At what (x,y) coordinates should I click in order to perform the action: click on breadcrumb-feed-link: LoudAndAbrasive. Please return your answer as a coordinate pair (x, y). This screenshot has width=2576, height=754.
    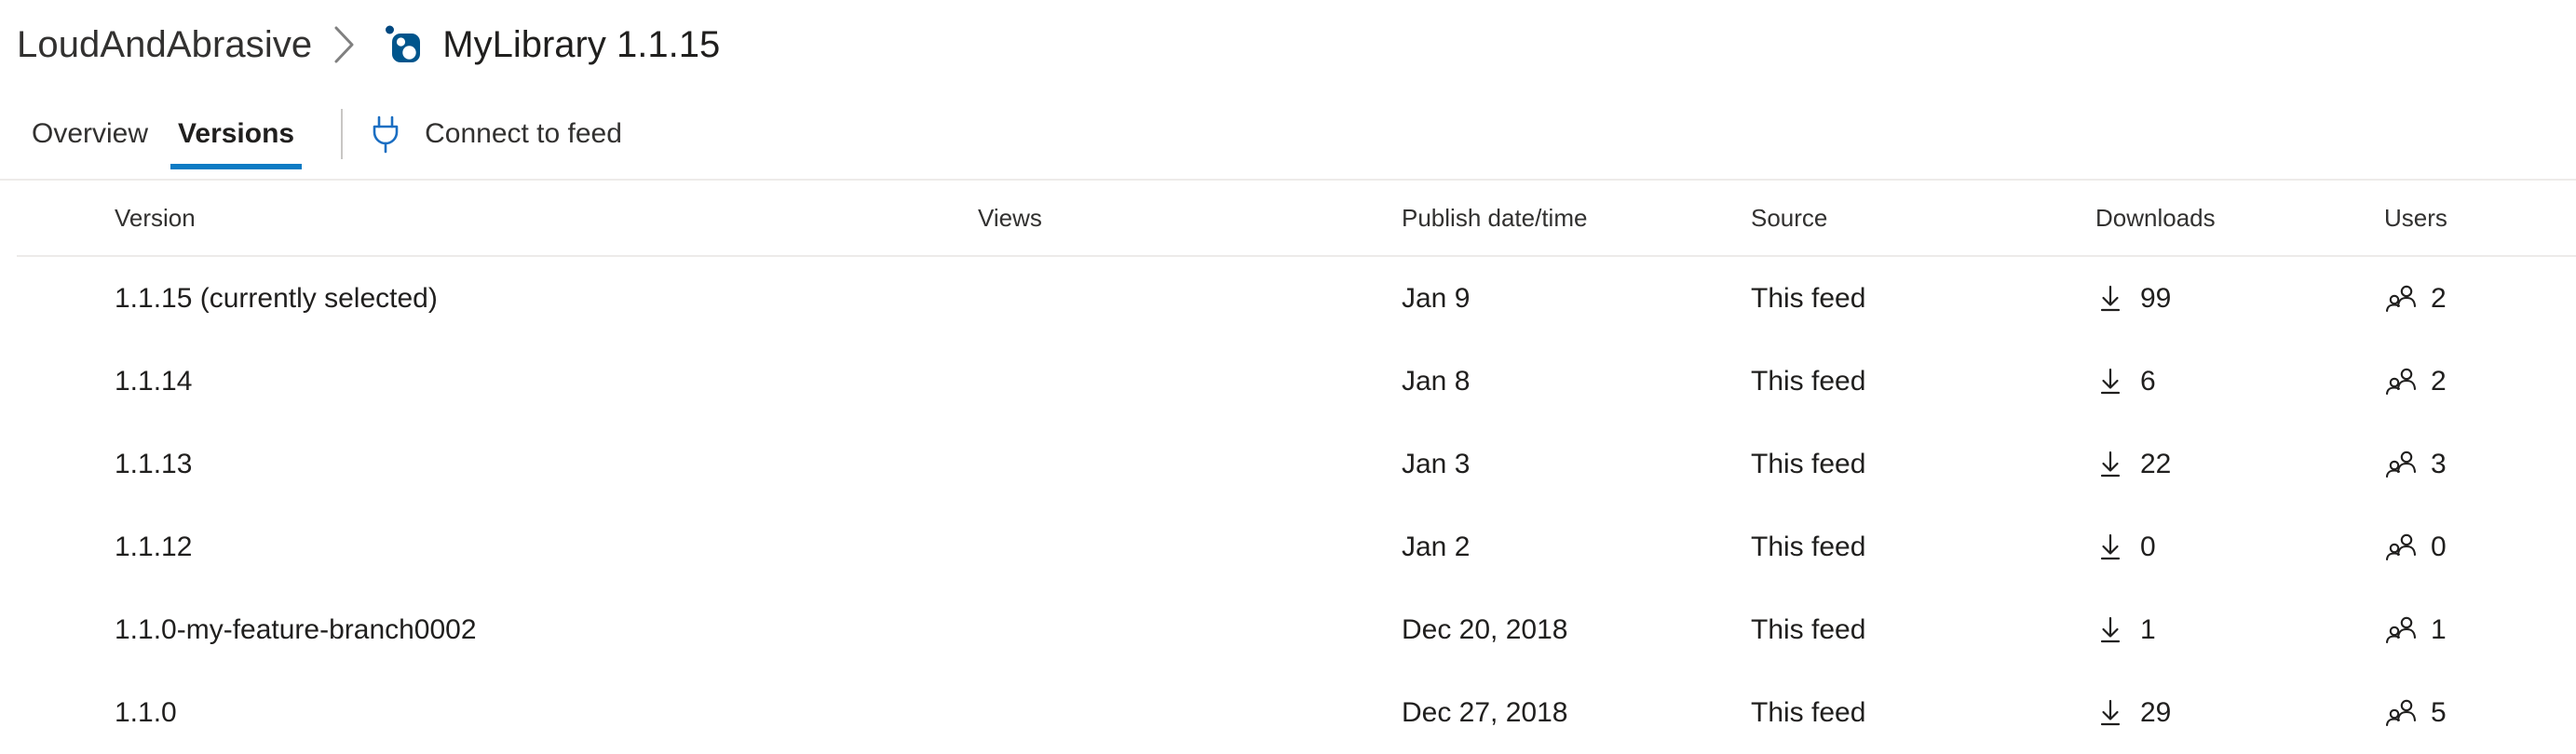
    Looking at the image, I should click on (164, 45).